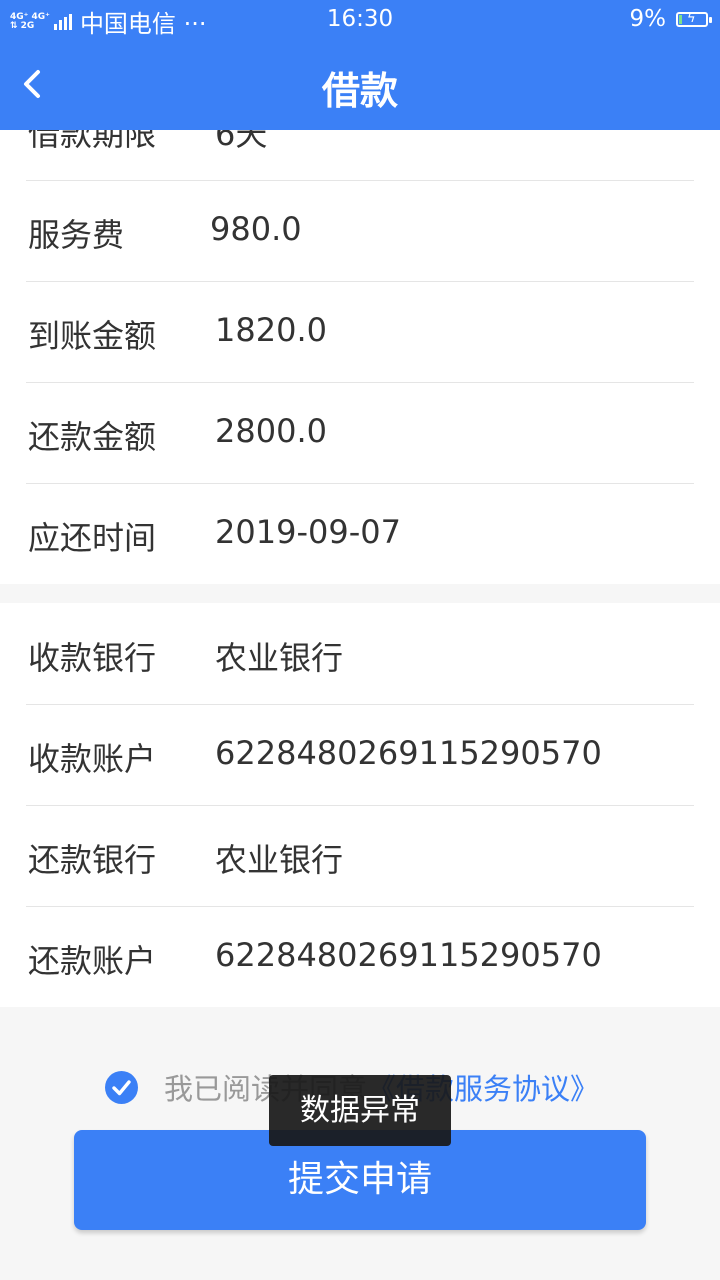 Image resolution: width=720 pixels, height=1280 pixels. I want to click on detail-row-fee: 服务费 980.0, so click(360, 230).